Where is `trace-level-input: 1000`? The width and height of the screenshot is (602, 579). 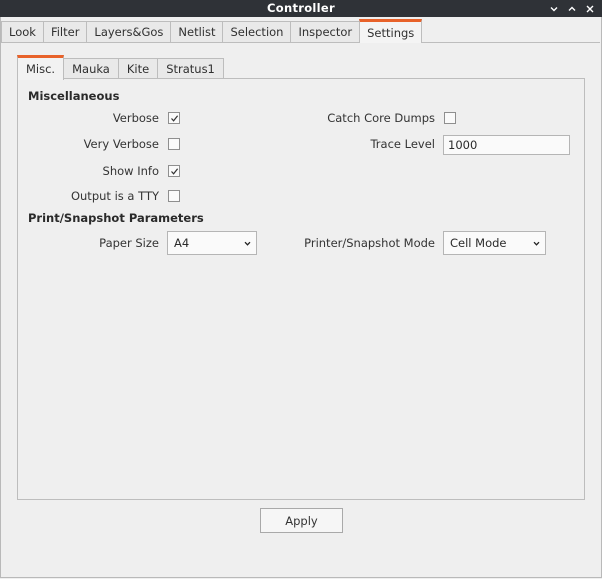 trace-level-input: 1000 is located at coordinates (506, 145).